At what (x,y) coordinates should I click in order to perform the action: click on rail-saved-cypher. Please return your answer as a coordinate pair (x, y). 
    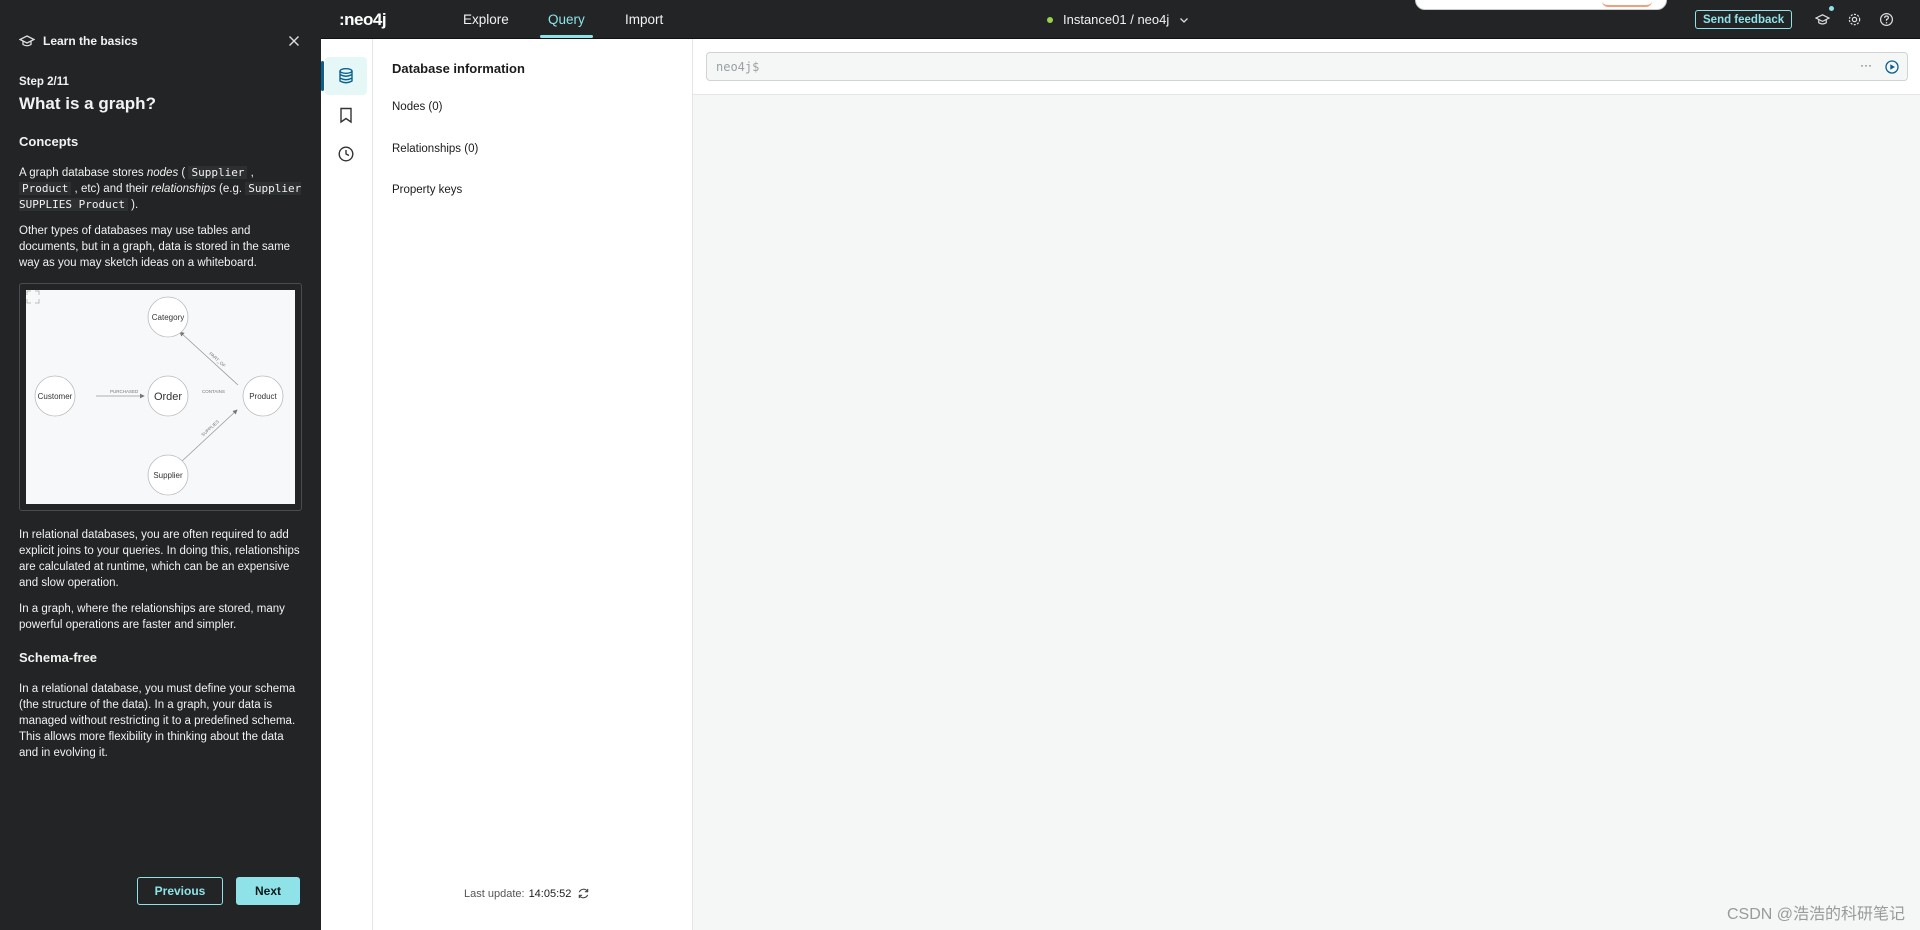
    Looking at the image, I should click on (346, 115).